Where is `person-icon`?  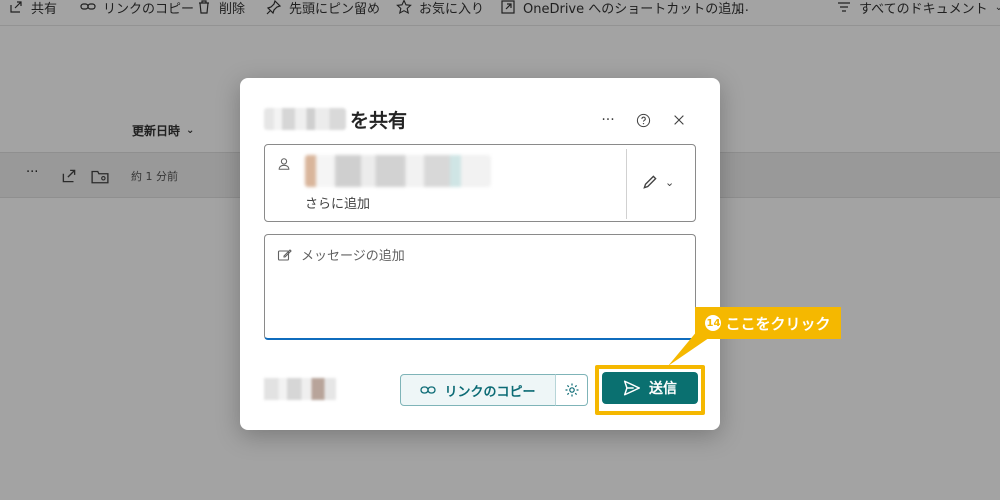
person-icon is located at coordinates (284, 164).